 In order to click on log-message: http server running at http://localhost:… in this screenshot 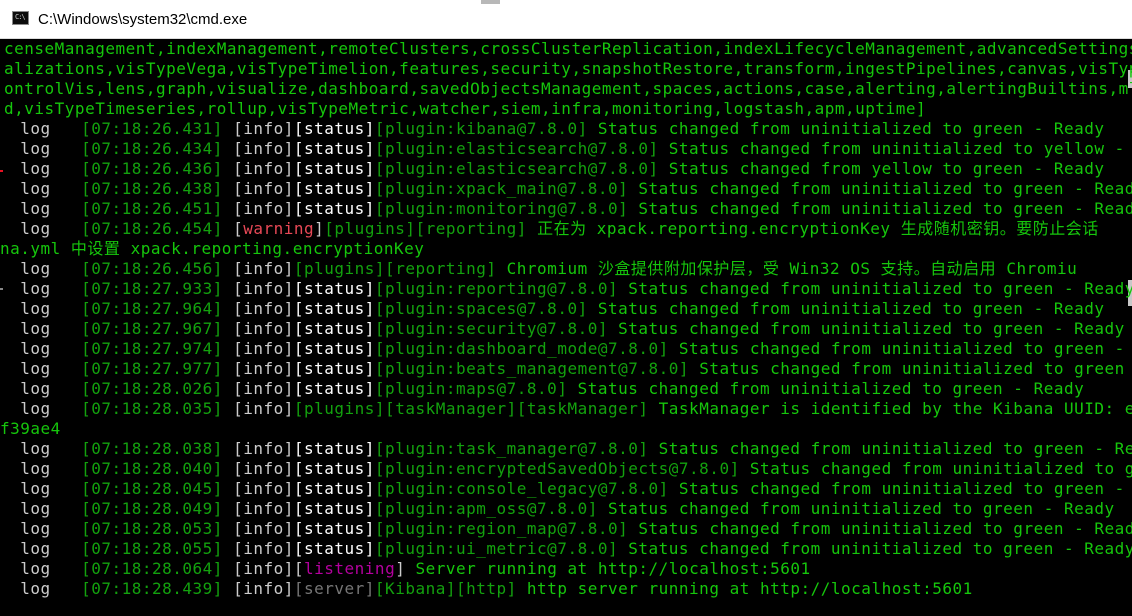, I will do `click(749, 588)`.